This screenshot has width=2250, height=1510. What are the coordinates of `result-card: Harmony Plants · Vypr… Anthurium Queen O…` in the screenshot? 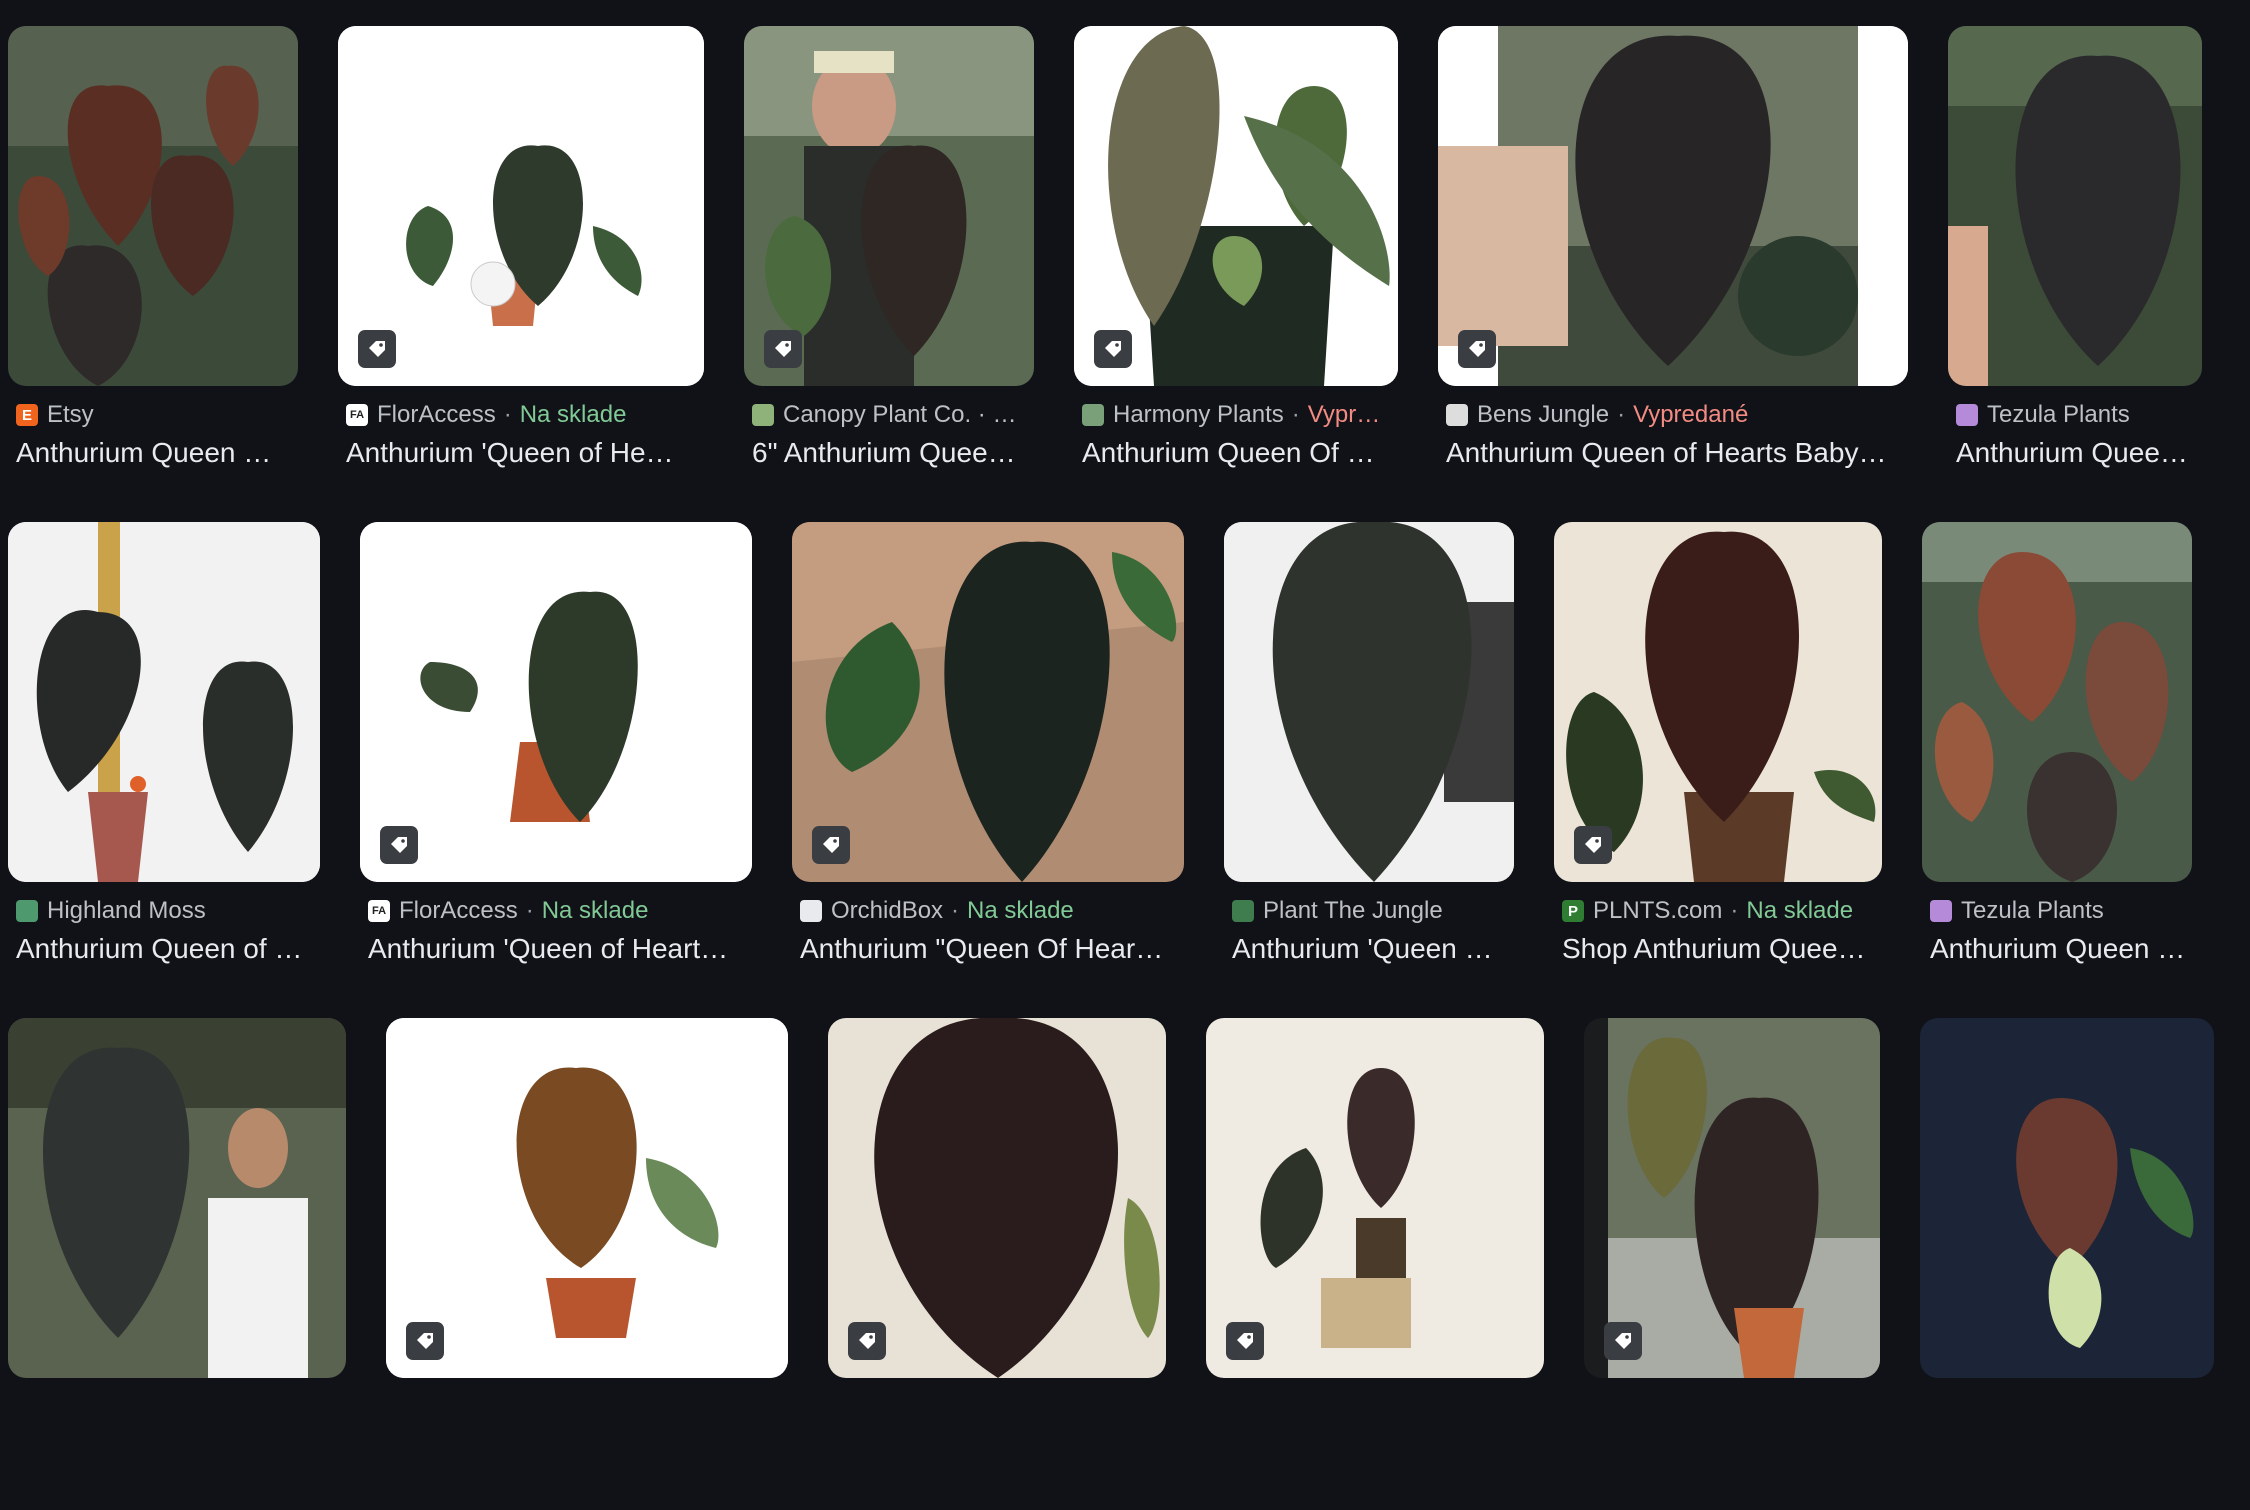 It's located at (1236, 272).